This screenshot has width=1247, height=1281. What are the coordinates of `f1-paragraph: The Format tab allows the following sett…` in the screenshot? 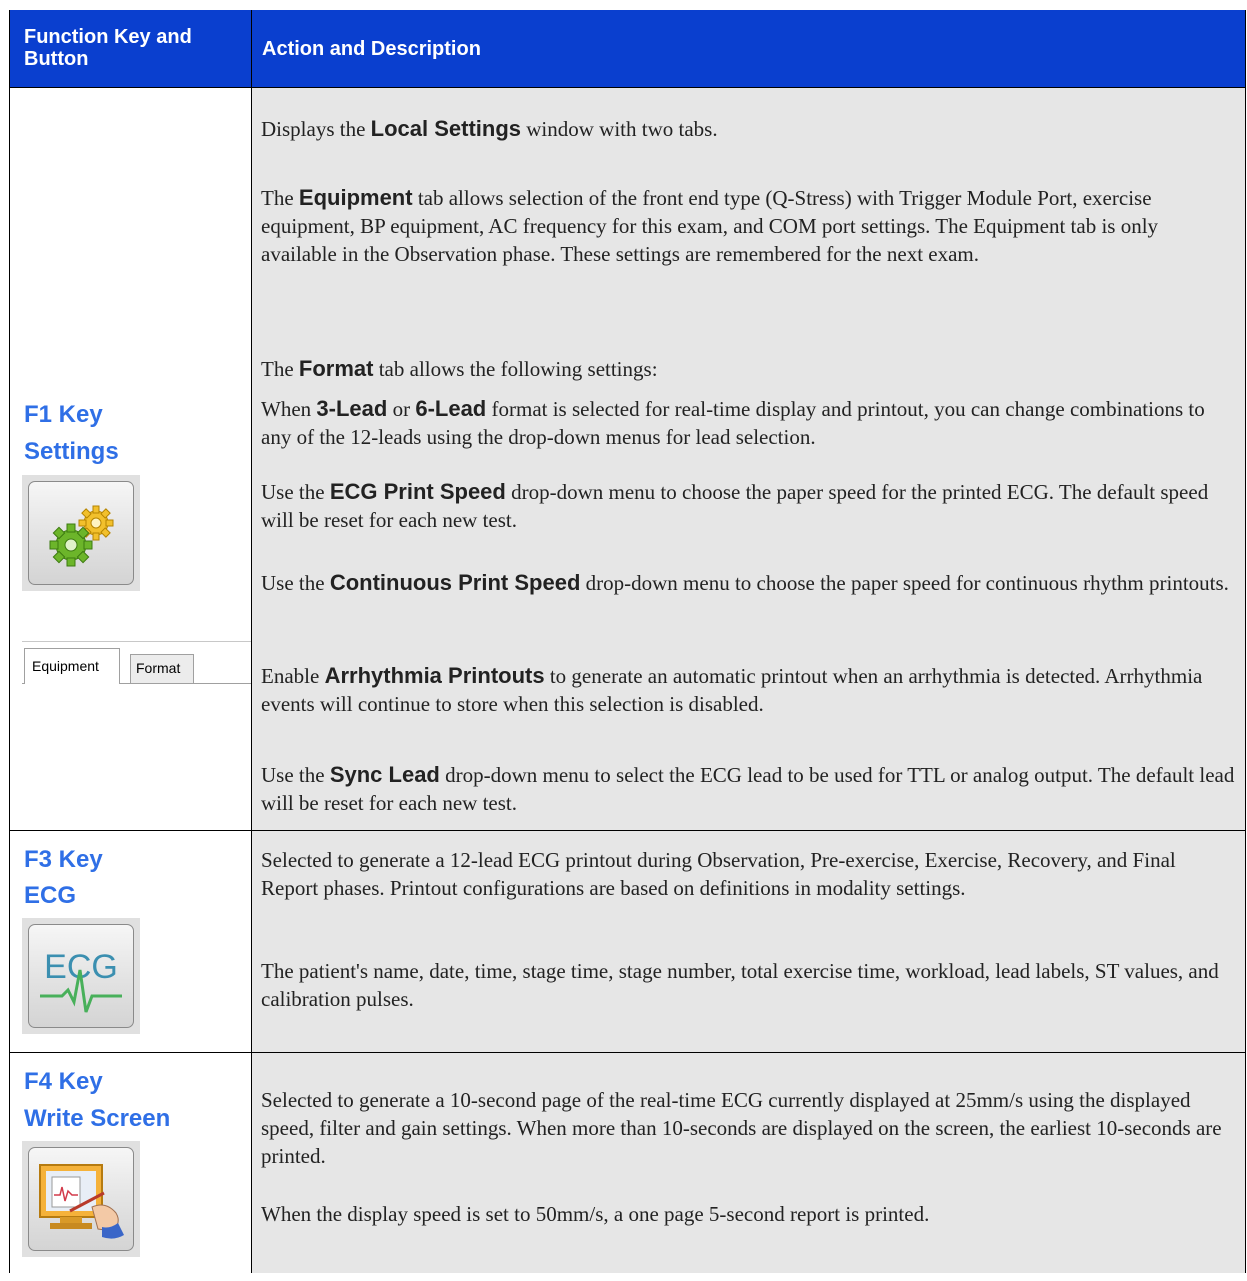 It's located at (459, 368).